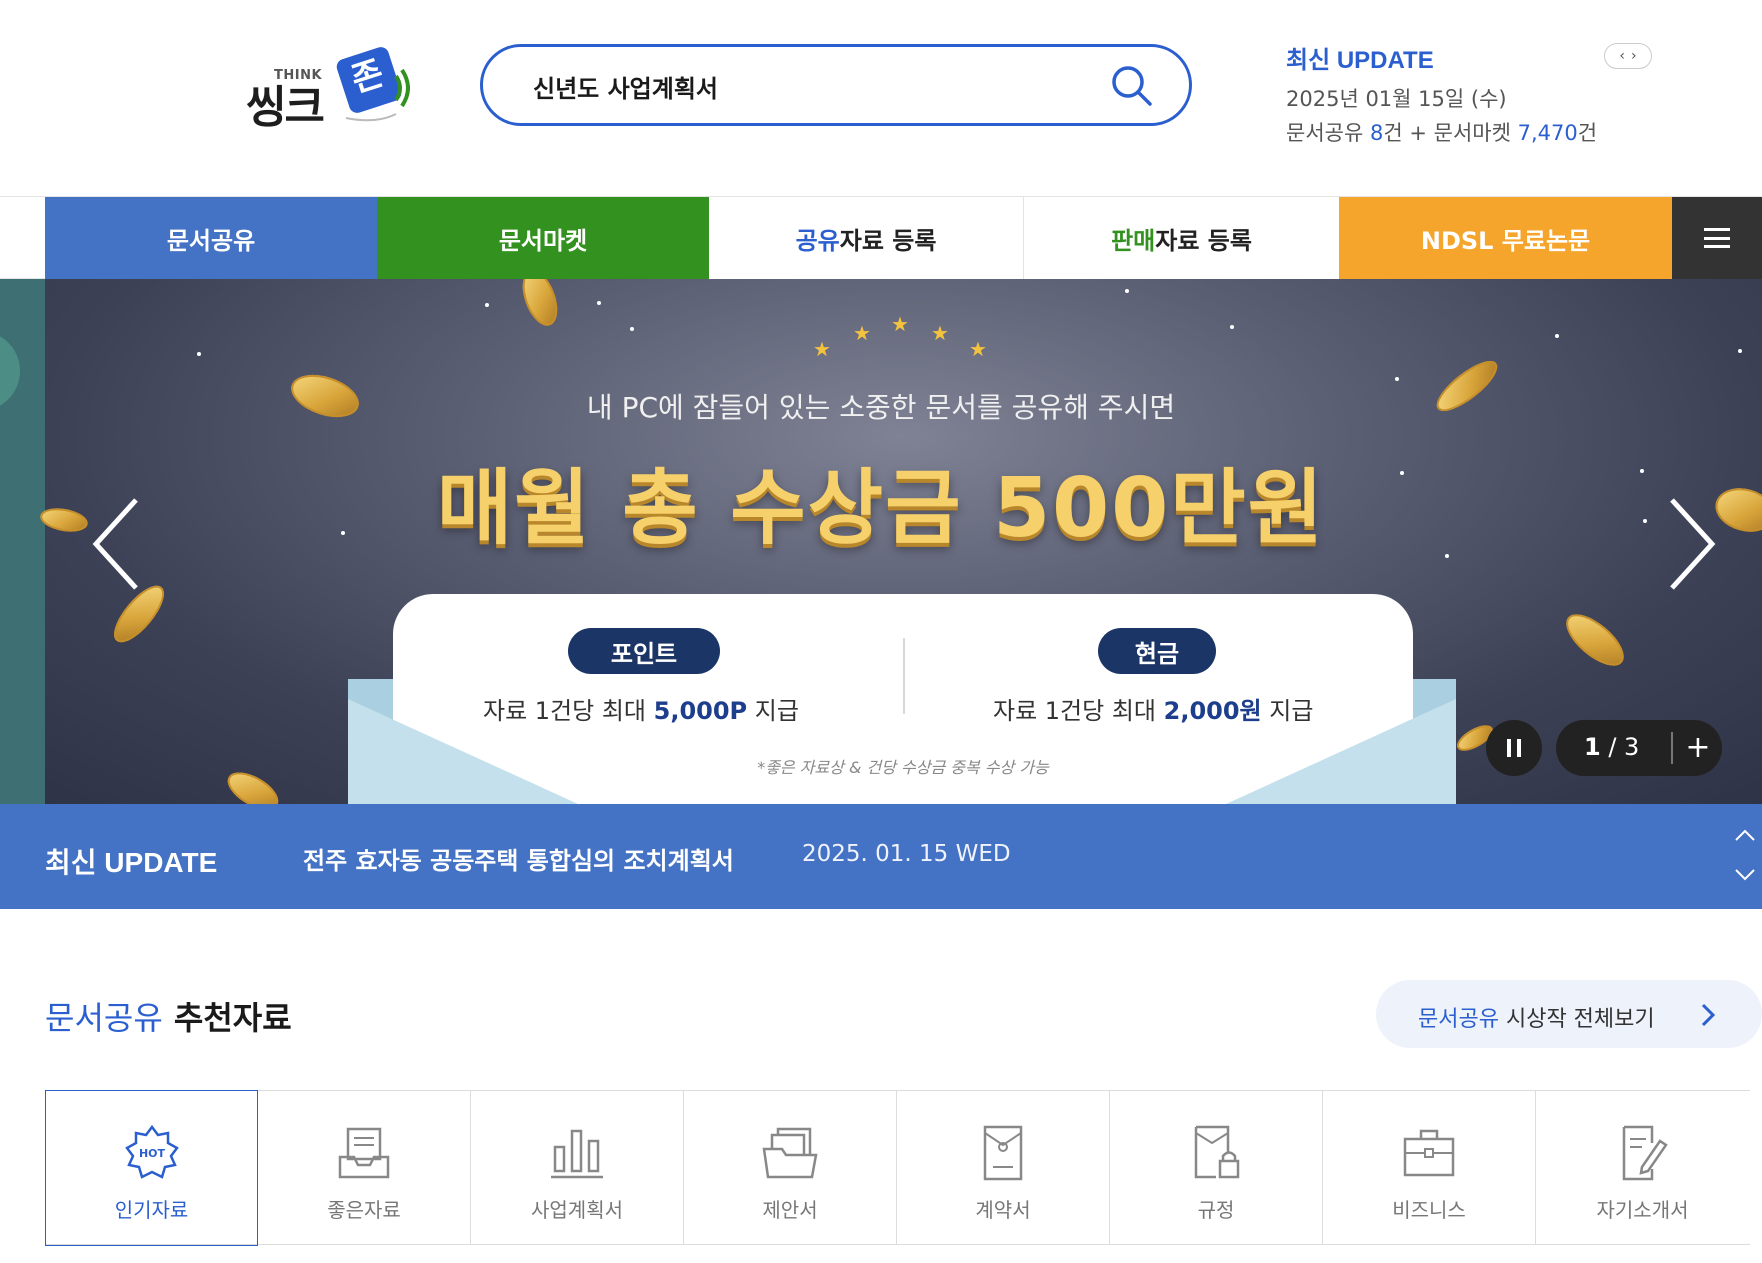 This screenshot has width=1762, height=1263. Describe the element at coordinates (1341, 751) in the screenshot. I see `envelope-flap-right` at that location.